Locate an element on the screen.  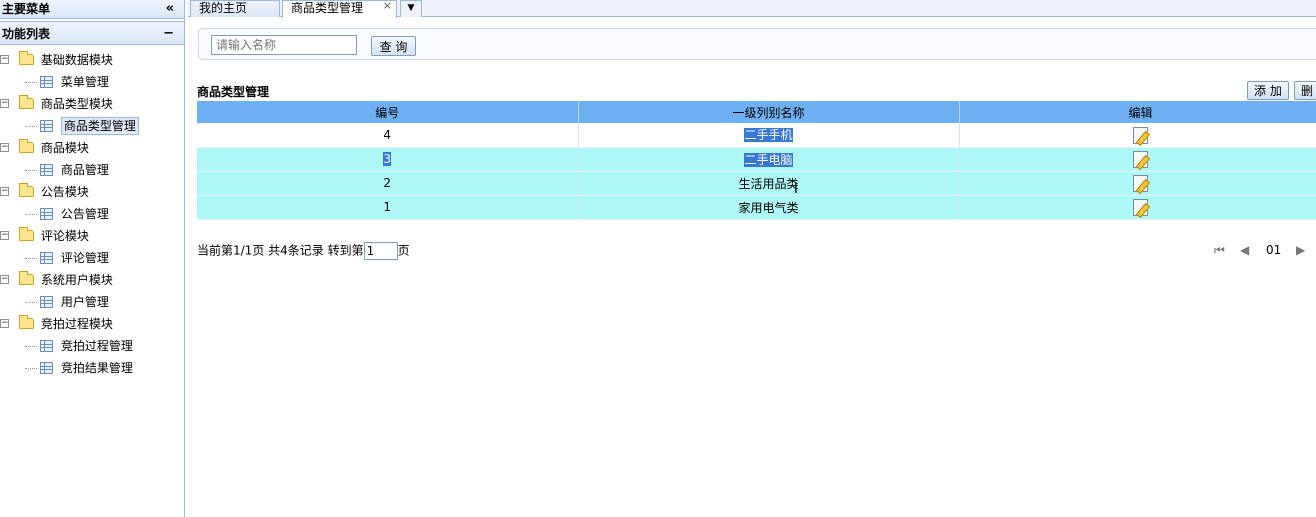
tree-node-label: 系统用户模块 is located at coordinates (76, 280).